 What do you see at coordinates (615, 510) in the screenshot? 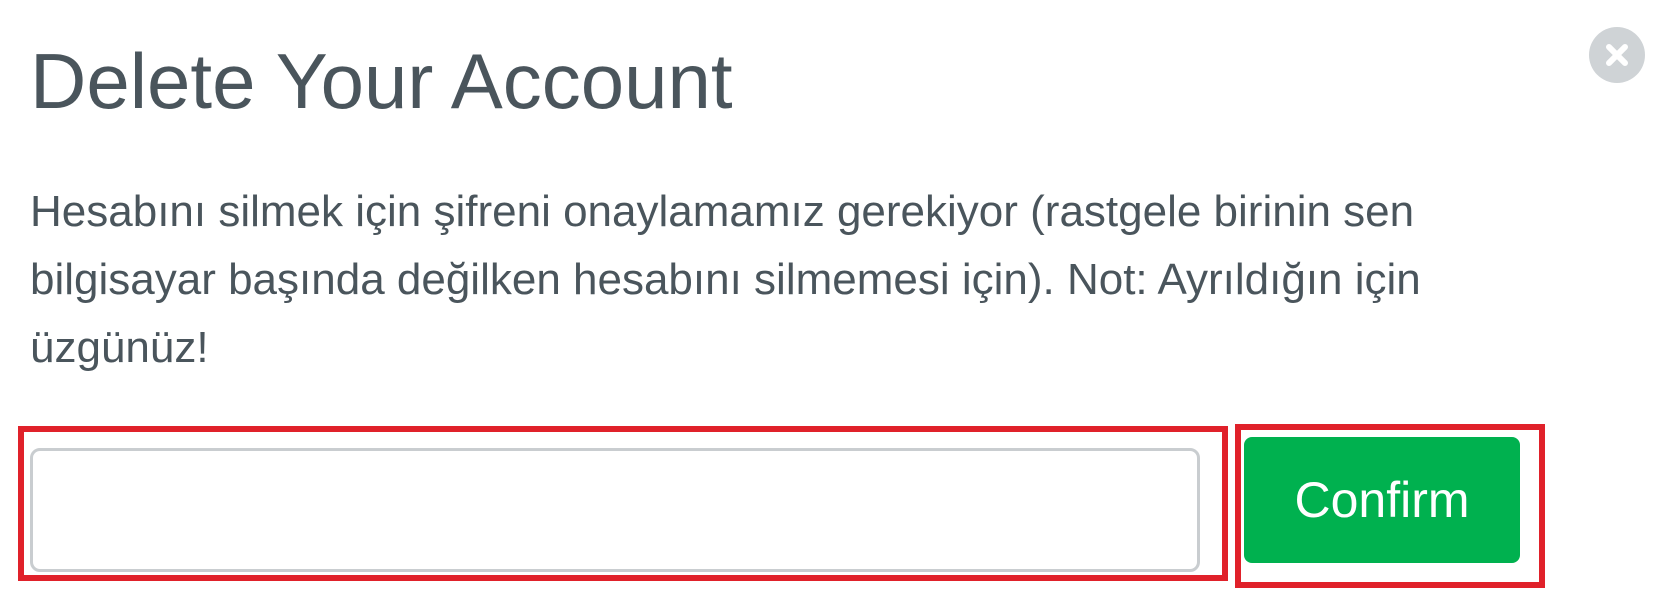
I see `password-input` at bounding box center [615, 510].